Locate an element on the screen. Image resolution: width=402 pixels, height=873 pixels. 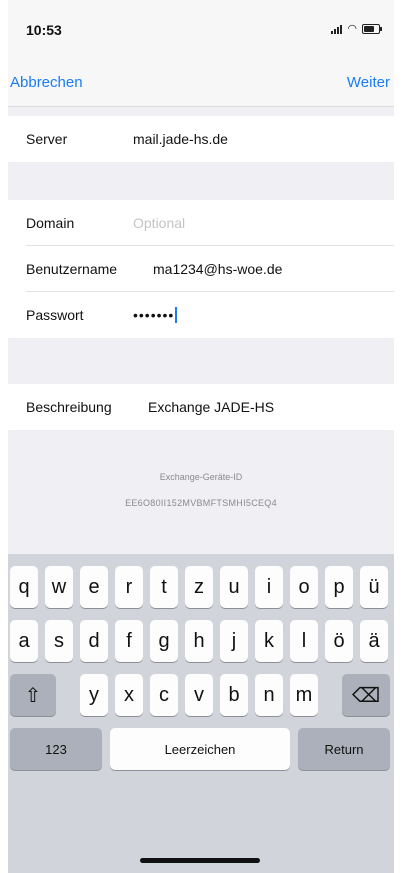
return-key: Return is located at coordinates (344, 749).